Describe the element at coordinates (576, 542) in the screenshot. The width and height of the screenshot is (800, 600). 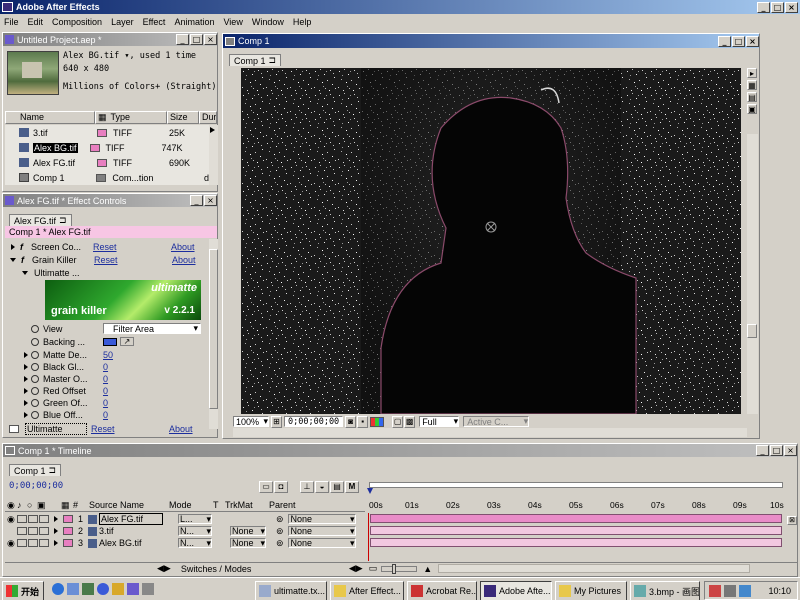
I see `layer-duration-bar` at that location.